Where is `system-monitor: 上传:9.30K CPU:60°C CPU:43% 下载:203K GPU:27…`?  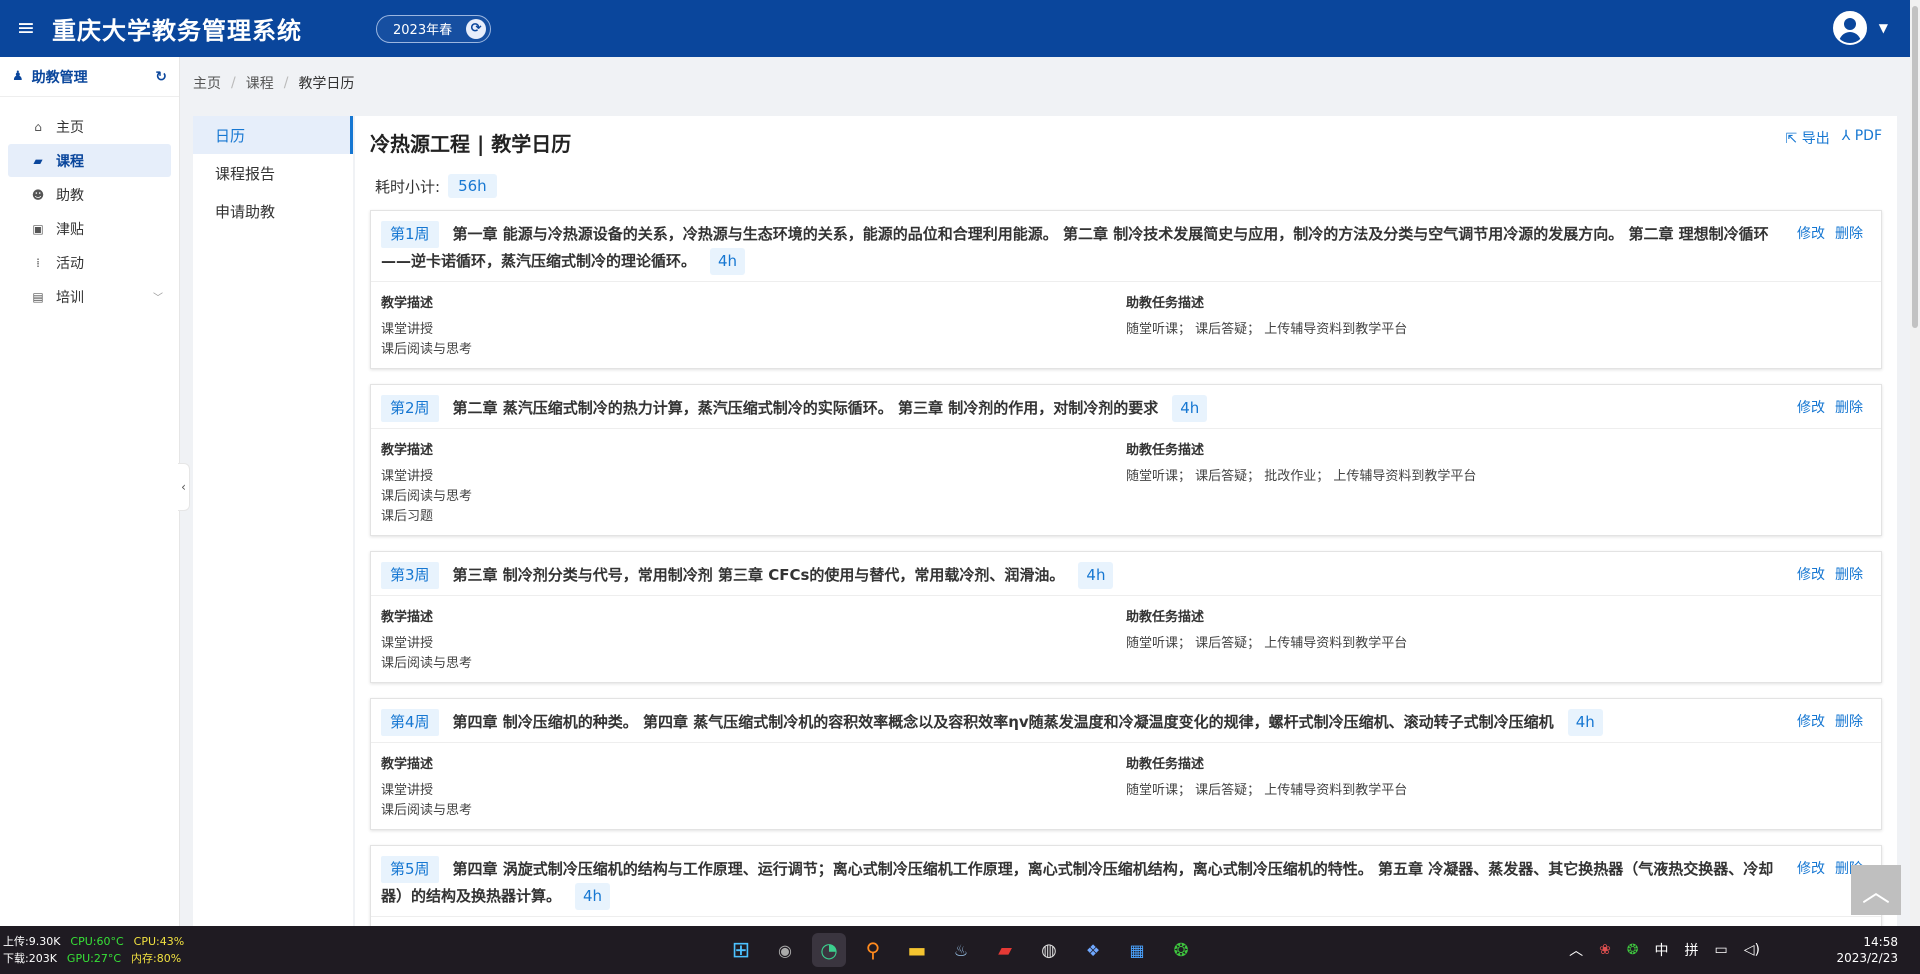 system-monitor: 上传:9.30K CPU:60°C CPU:43% 下载:203K GPU:27… is located at coordinates (93, 950).